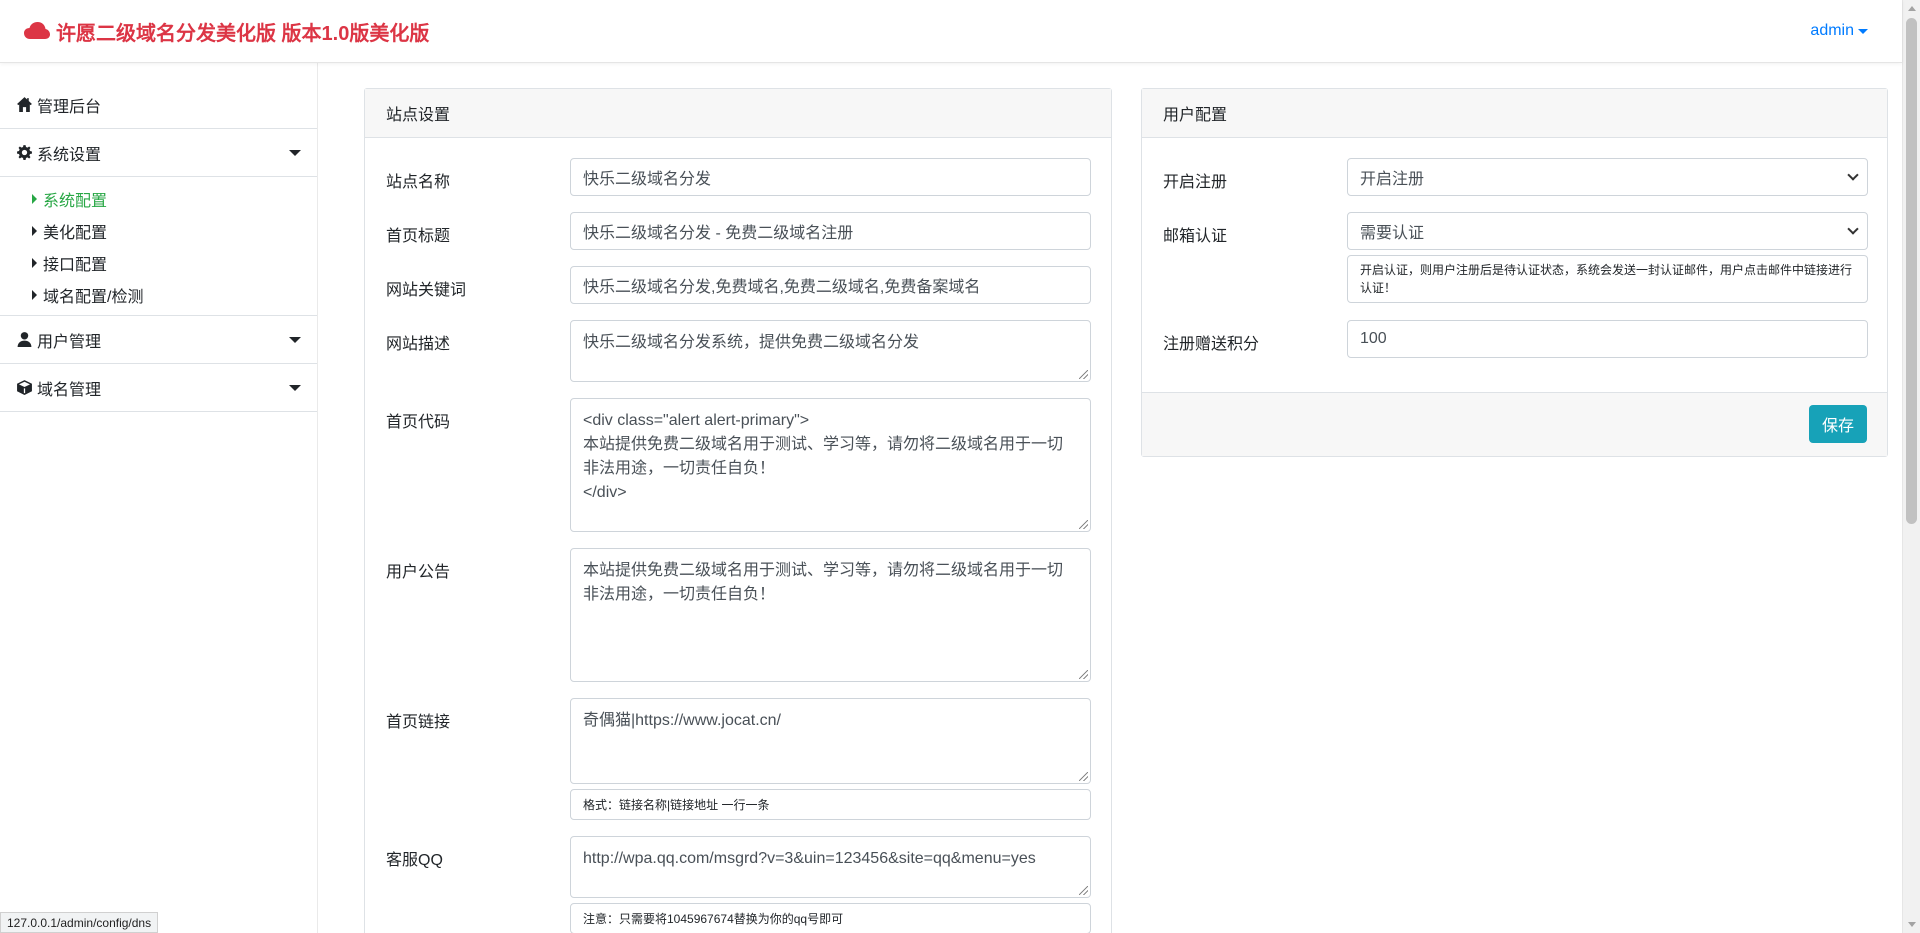  What do you see at coordinates (1195, 182) in the screenshot?
I see `register-label: 开启注册` at bounding box center [1195, 182].